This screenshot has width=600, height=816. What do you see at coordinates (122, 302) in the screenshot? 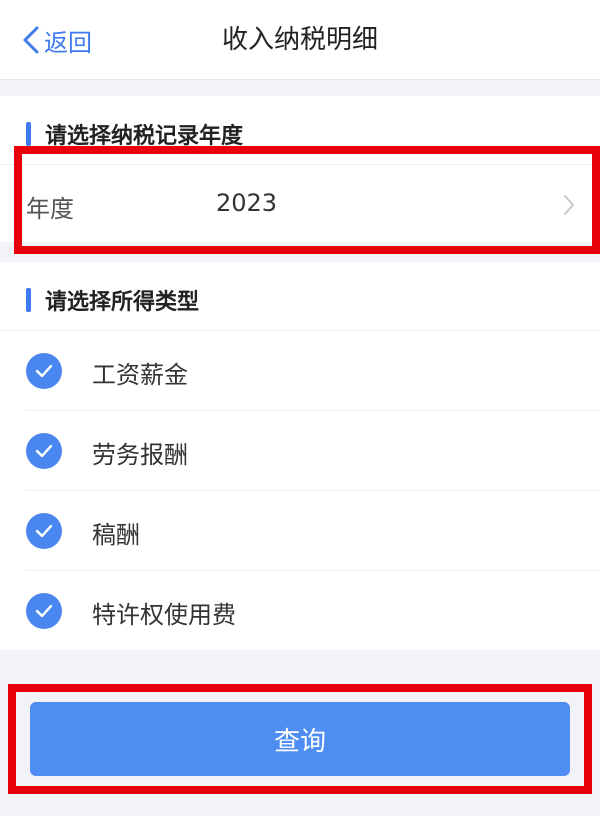
I see `type-section-title: 请选择所得类型` at bounding box center [122, 302].